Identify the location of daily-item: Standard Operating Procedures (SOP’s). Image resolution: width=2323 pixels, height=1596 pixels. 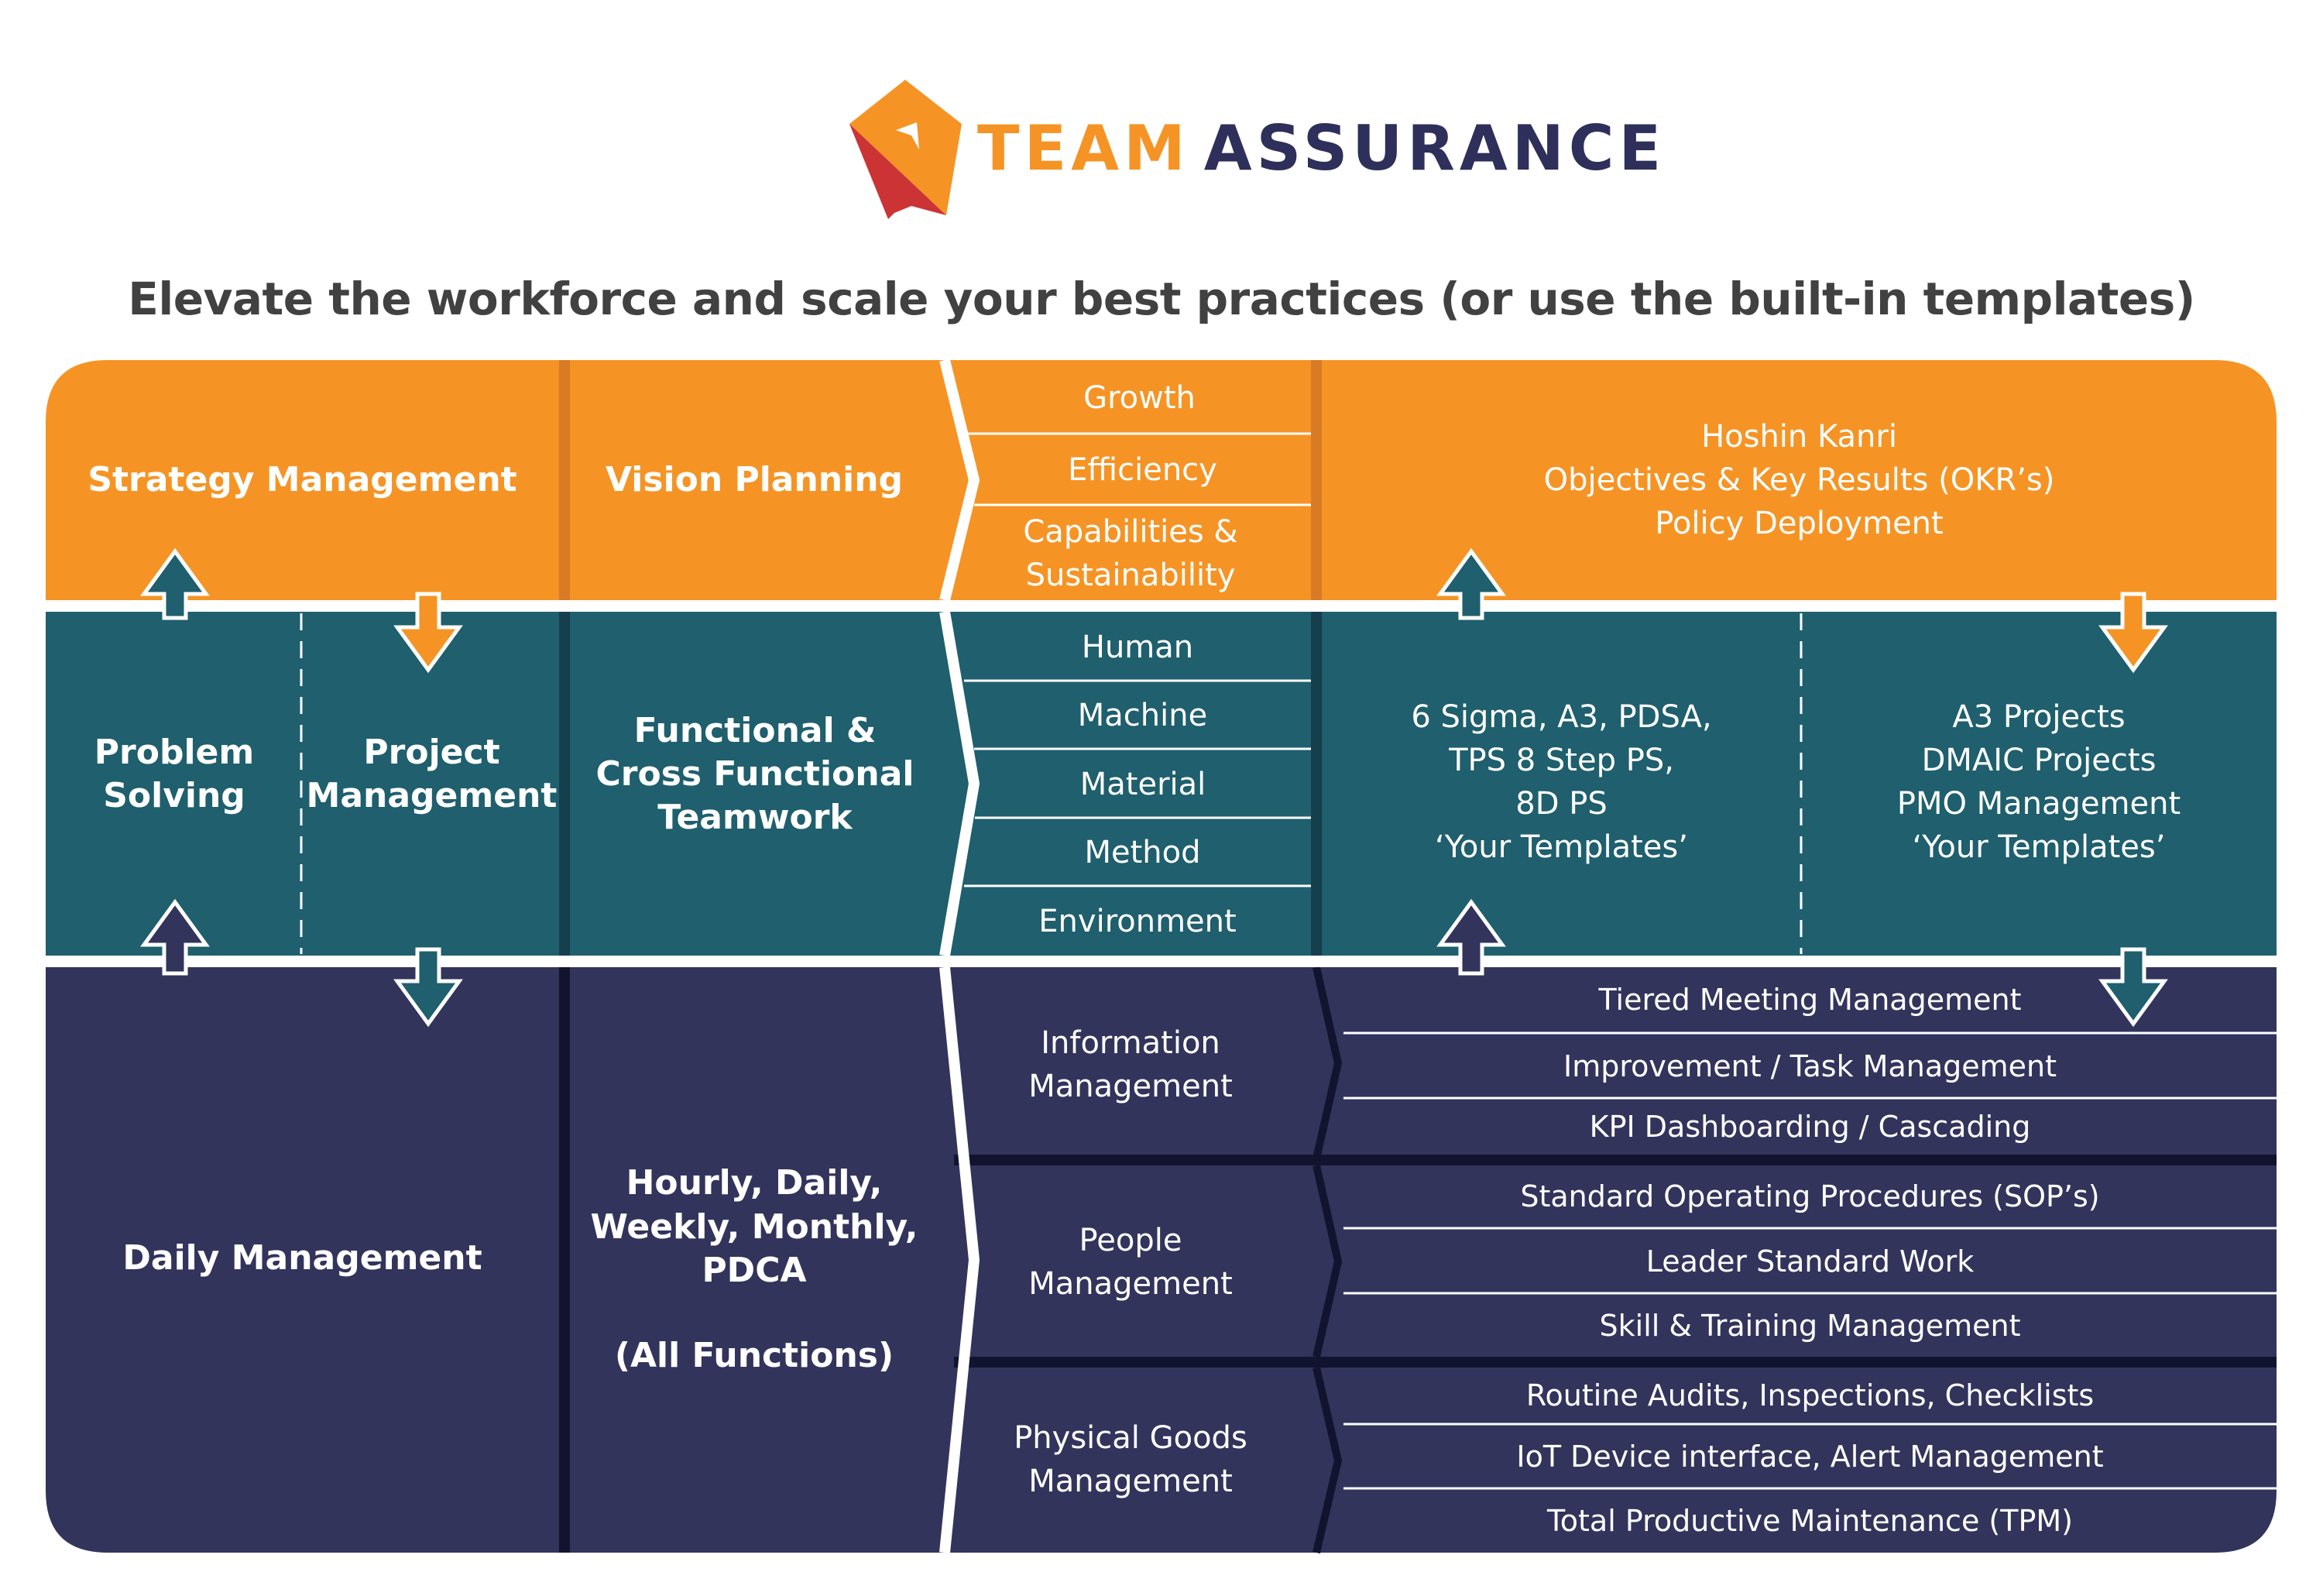
(1810, 1196).